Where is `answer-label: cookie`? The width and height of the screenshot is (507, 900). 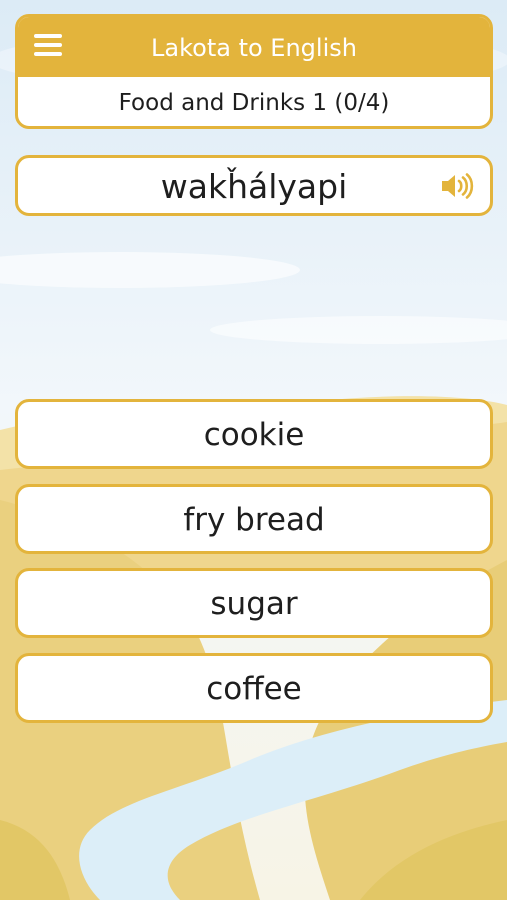 answer-label: cookie is located at coordinates (254, 435).